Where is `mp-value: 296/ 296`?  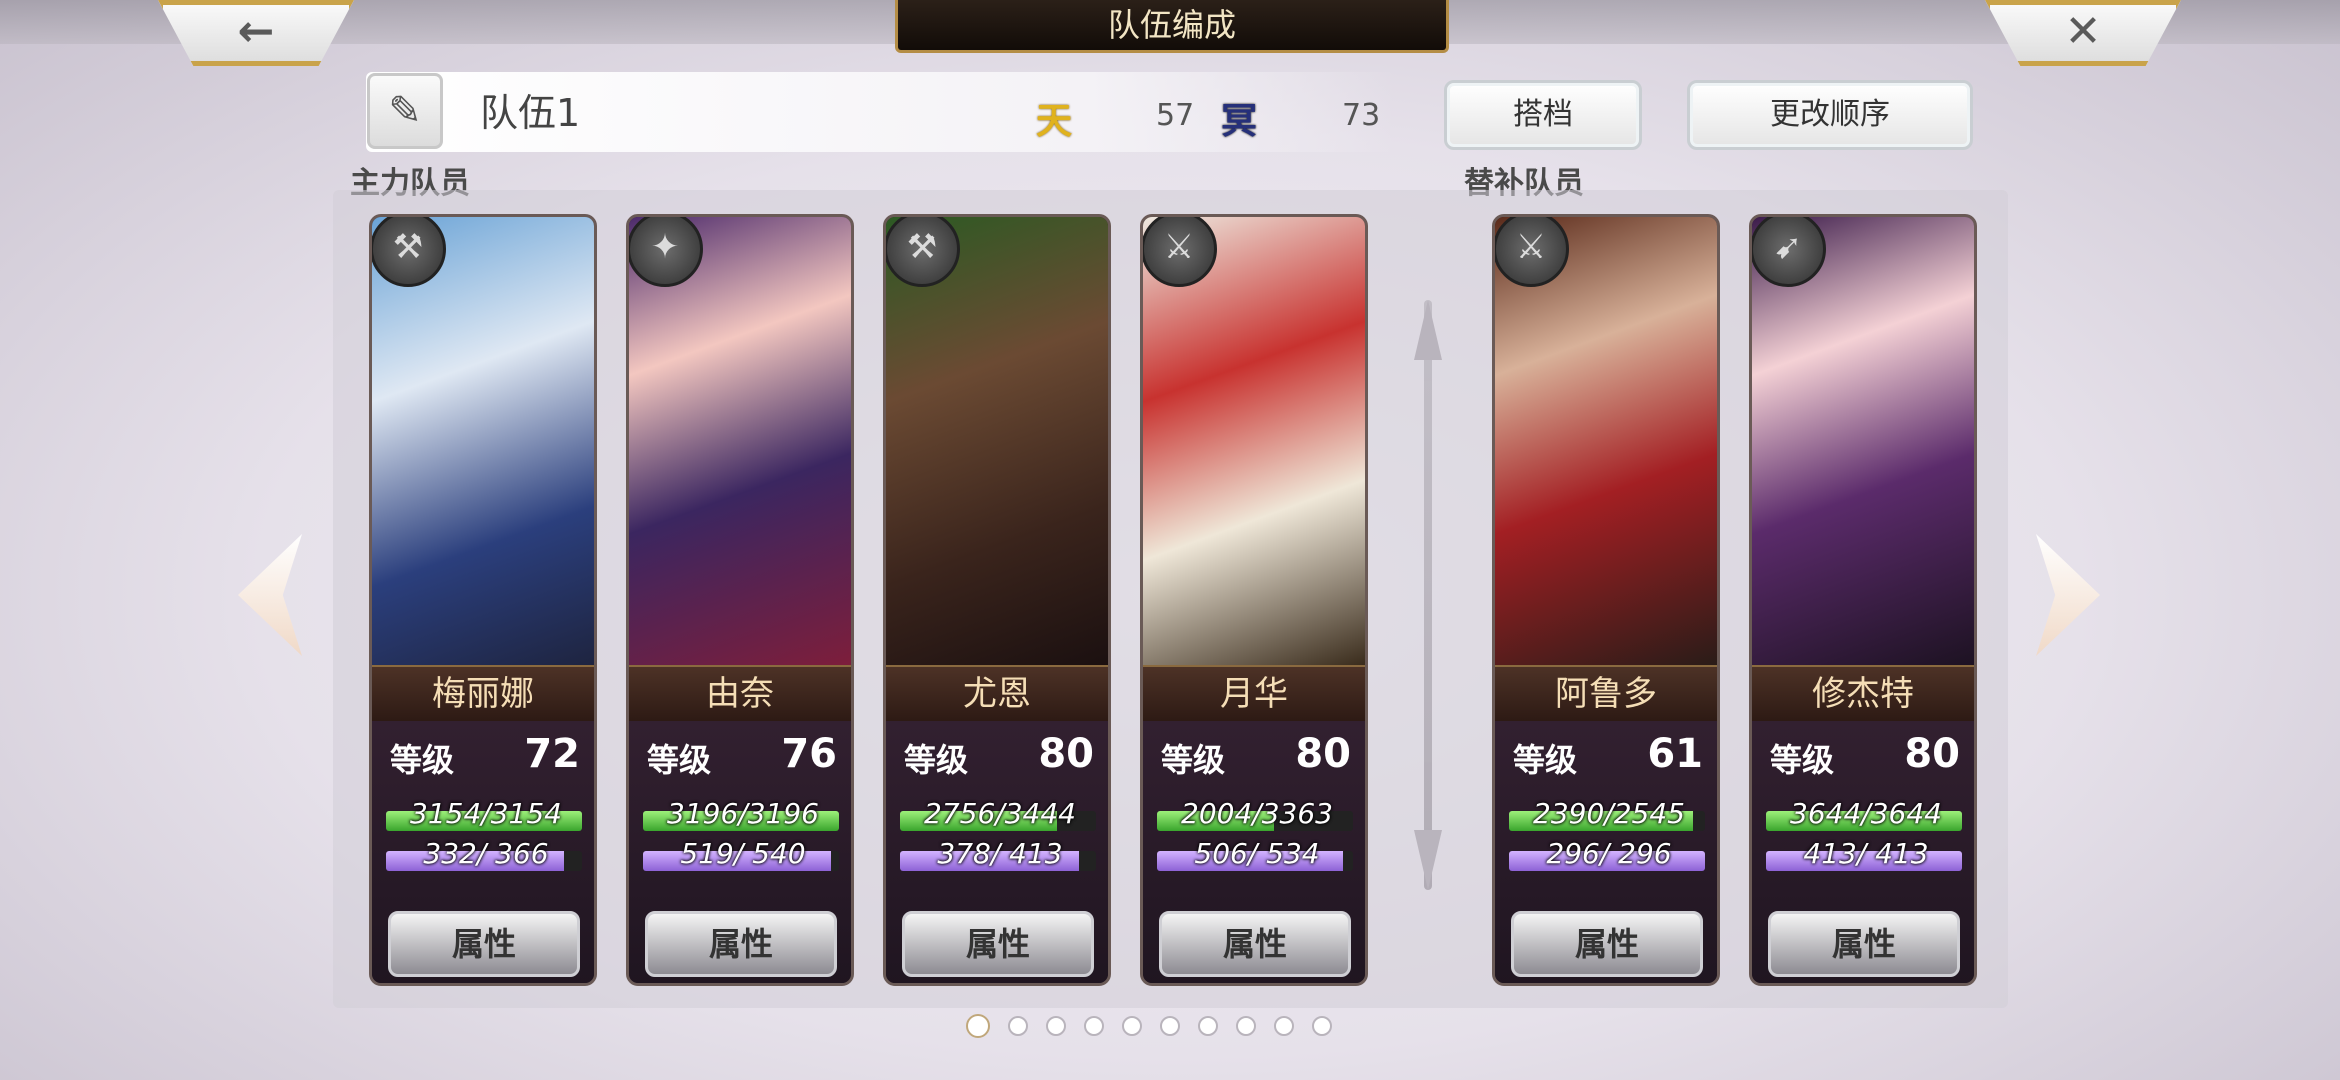
mp-value: 296/ 296 is located at coordinates (1609, 853).